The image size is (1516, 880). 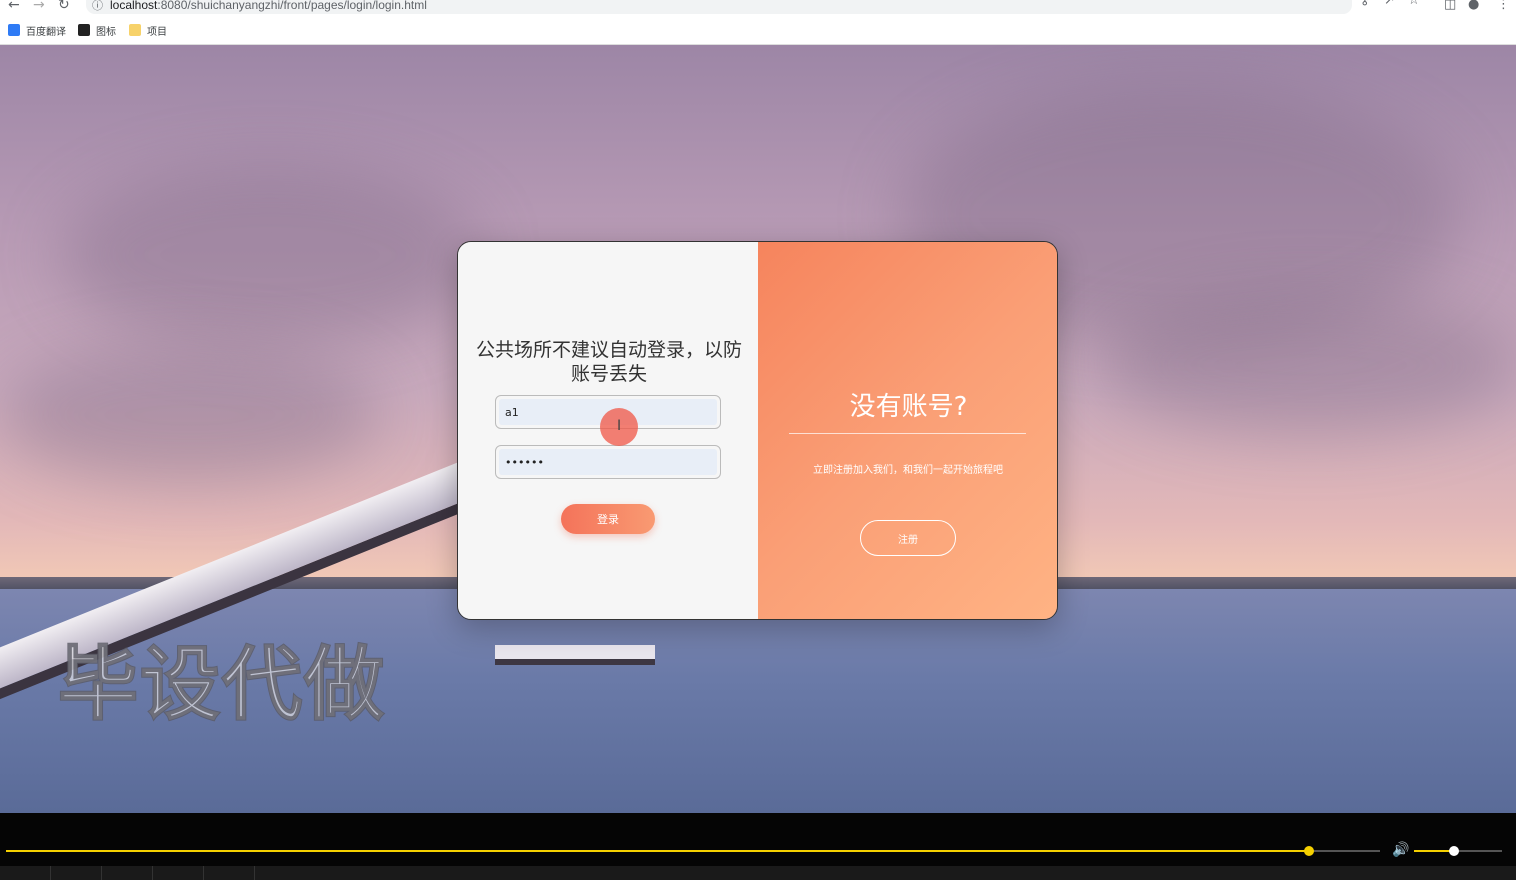 I want to click on bookmark-icons: 图标, so click(x=97, y=30).